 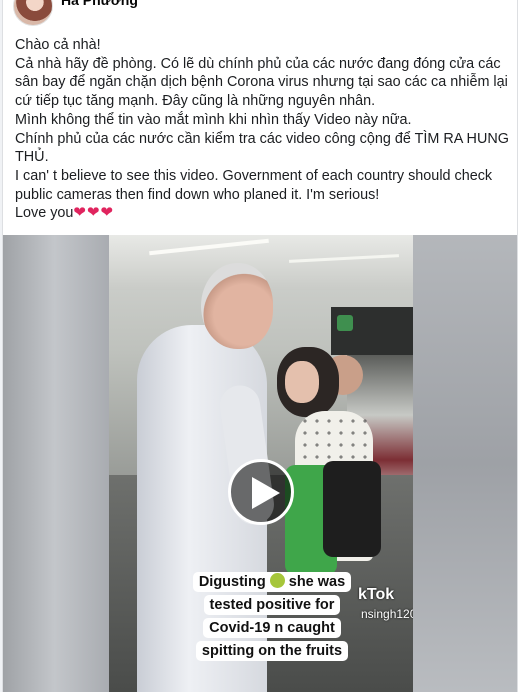 I want to click on scene-sign-icon, so click(x=345, y=323).